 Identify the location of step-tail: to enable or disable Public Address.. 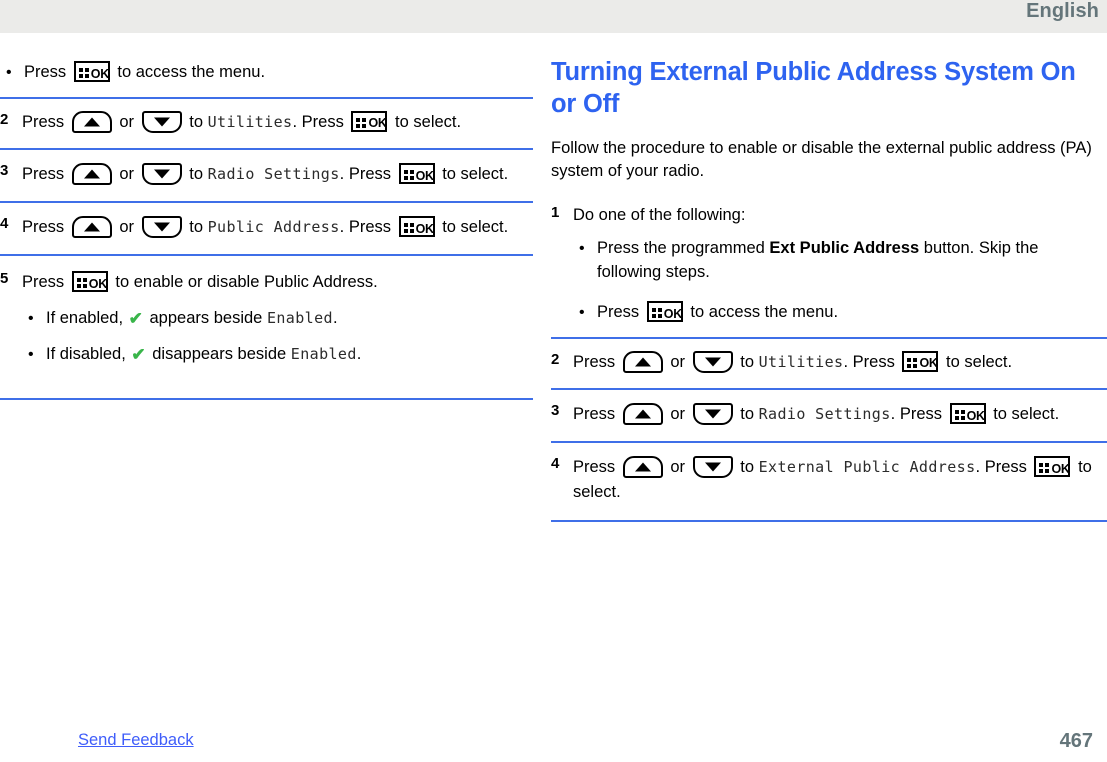
(246, 282).